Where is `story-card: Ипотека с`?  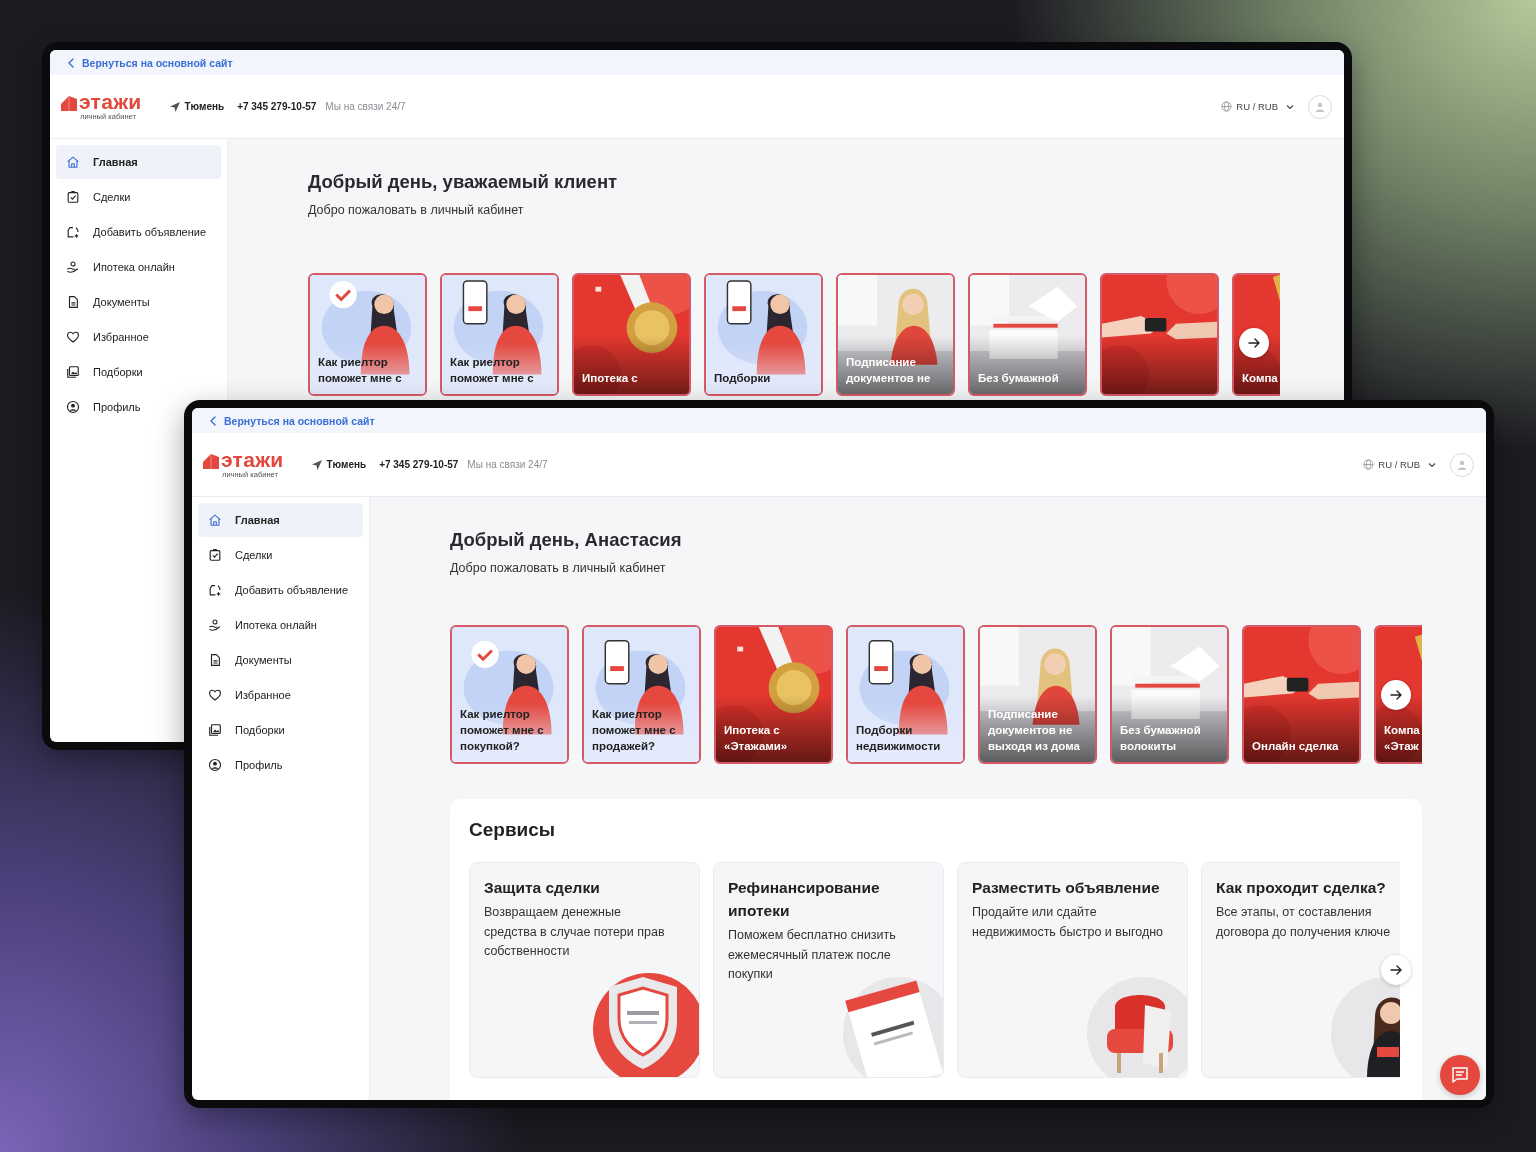
story-card: Ипотека с is located at coordinates (631, 334).